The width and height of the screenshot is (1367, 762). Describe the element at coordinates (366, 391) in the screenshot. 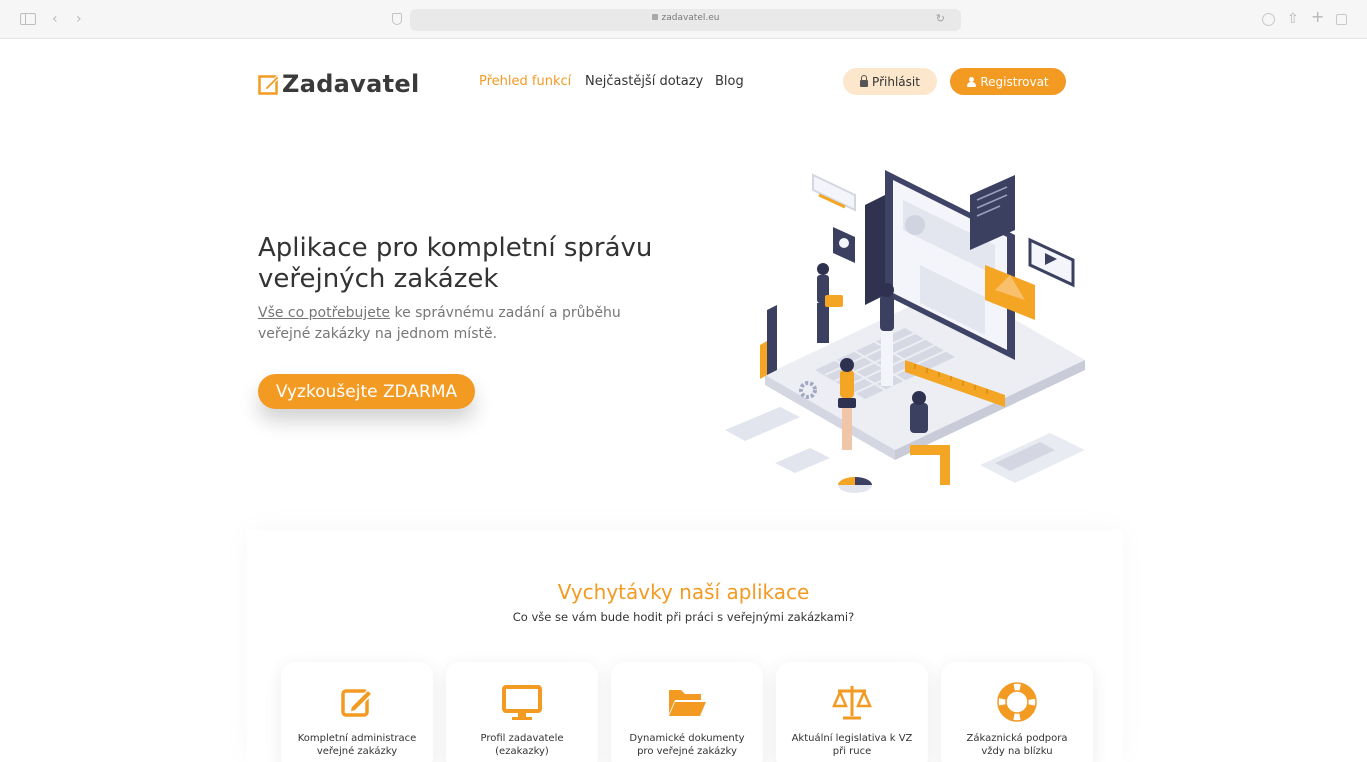

I see `try-free-button: Vyzkoušejte ZDARMA` at that location.